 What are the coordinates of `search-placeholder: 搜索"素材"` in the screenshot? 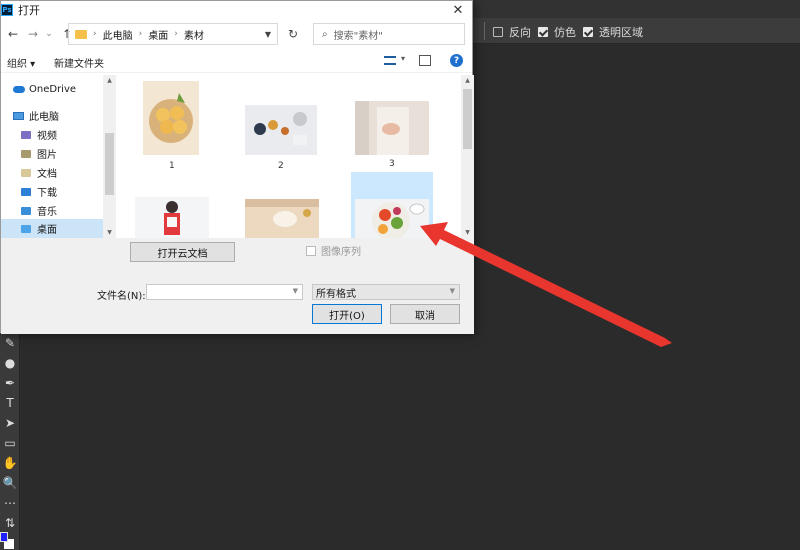 It's located at (358, 36).